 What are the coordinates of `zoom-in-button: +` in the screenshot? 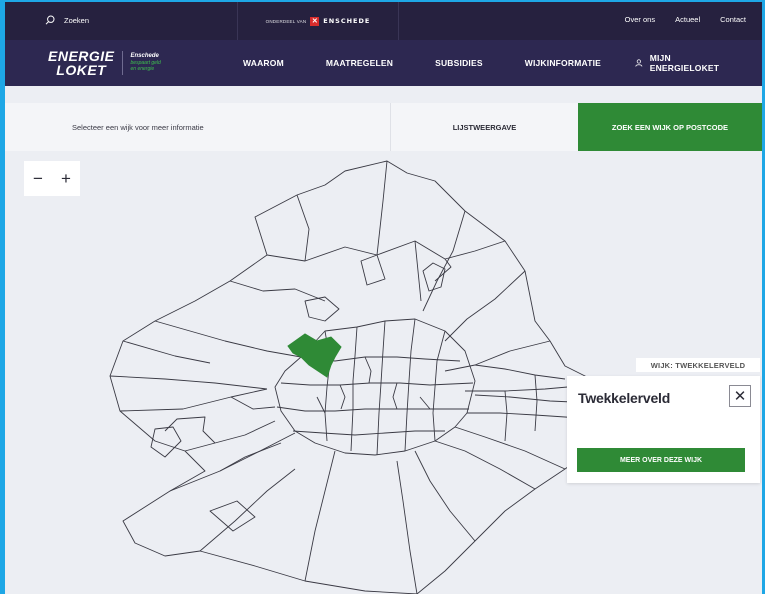 It's located at (66, 178).